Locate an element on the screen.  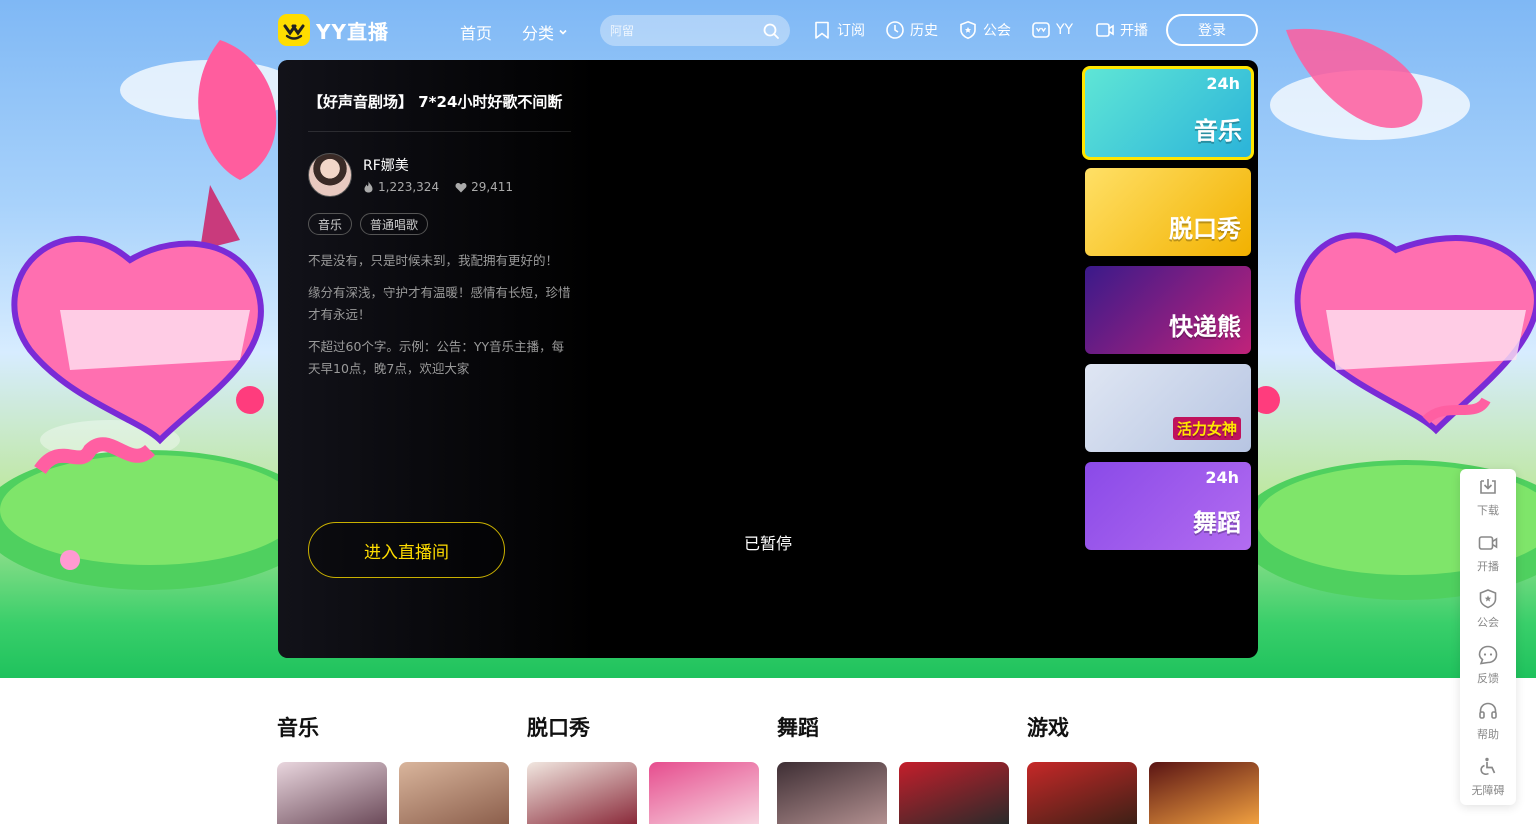
category-title-dance: 舞蹈 is located at coordinates (798, 727).